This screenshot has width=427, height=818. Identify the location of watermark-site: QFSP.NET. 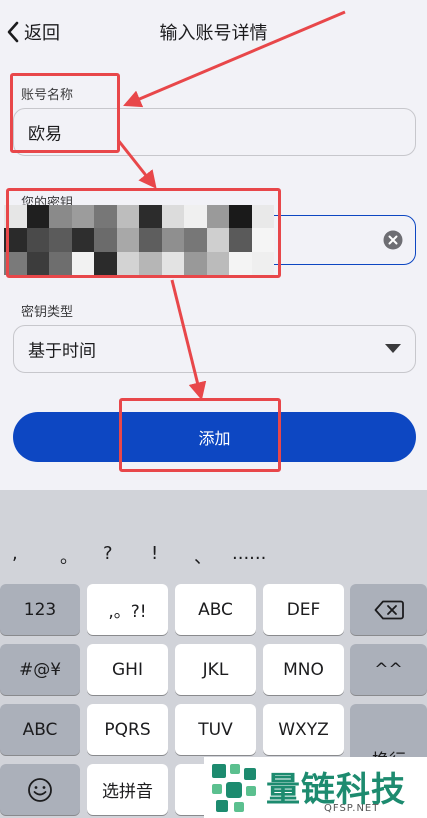
(352, 808).